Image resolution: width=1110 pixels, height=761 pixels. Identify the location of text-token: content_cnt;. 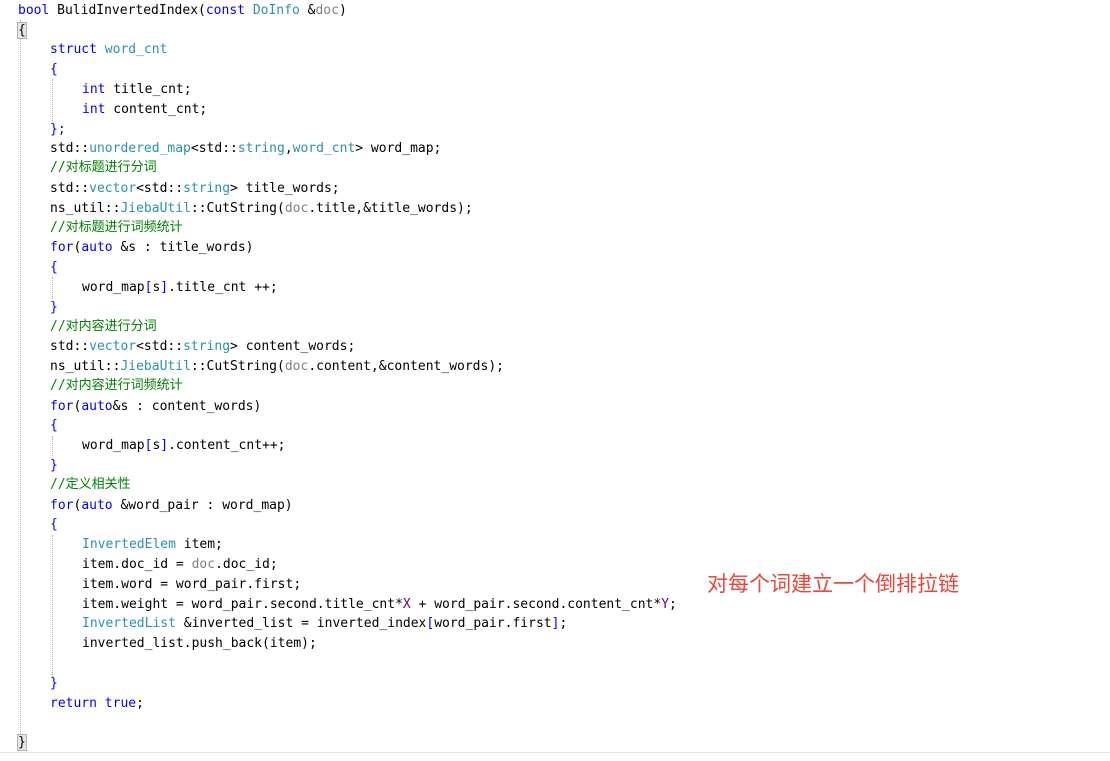
(156, 109).